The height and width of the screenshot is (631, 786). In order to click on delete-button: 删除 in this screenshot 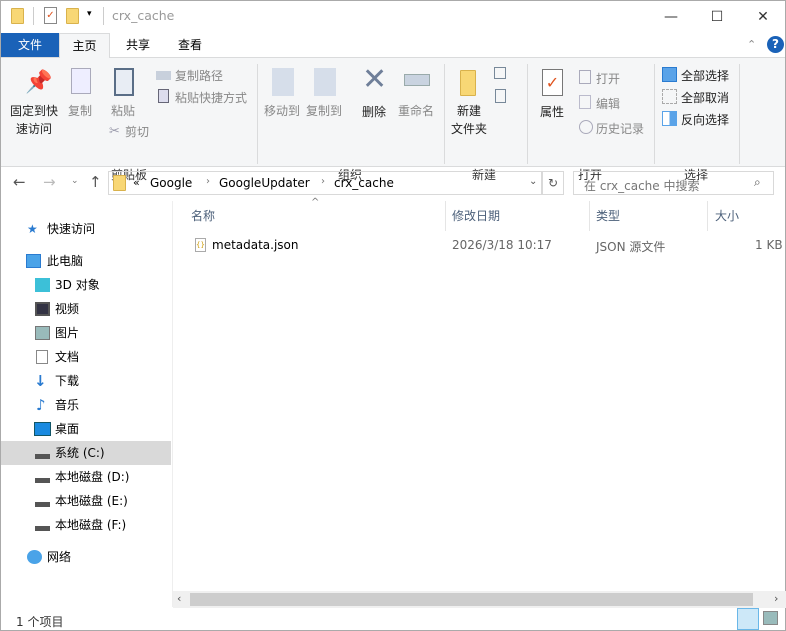, I will do `click(374, 111)`.